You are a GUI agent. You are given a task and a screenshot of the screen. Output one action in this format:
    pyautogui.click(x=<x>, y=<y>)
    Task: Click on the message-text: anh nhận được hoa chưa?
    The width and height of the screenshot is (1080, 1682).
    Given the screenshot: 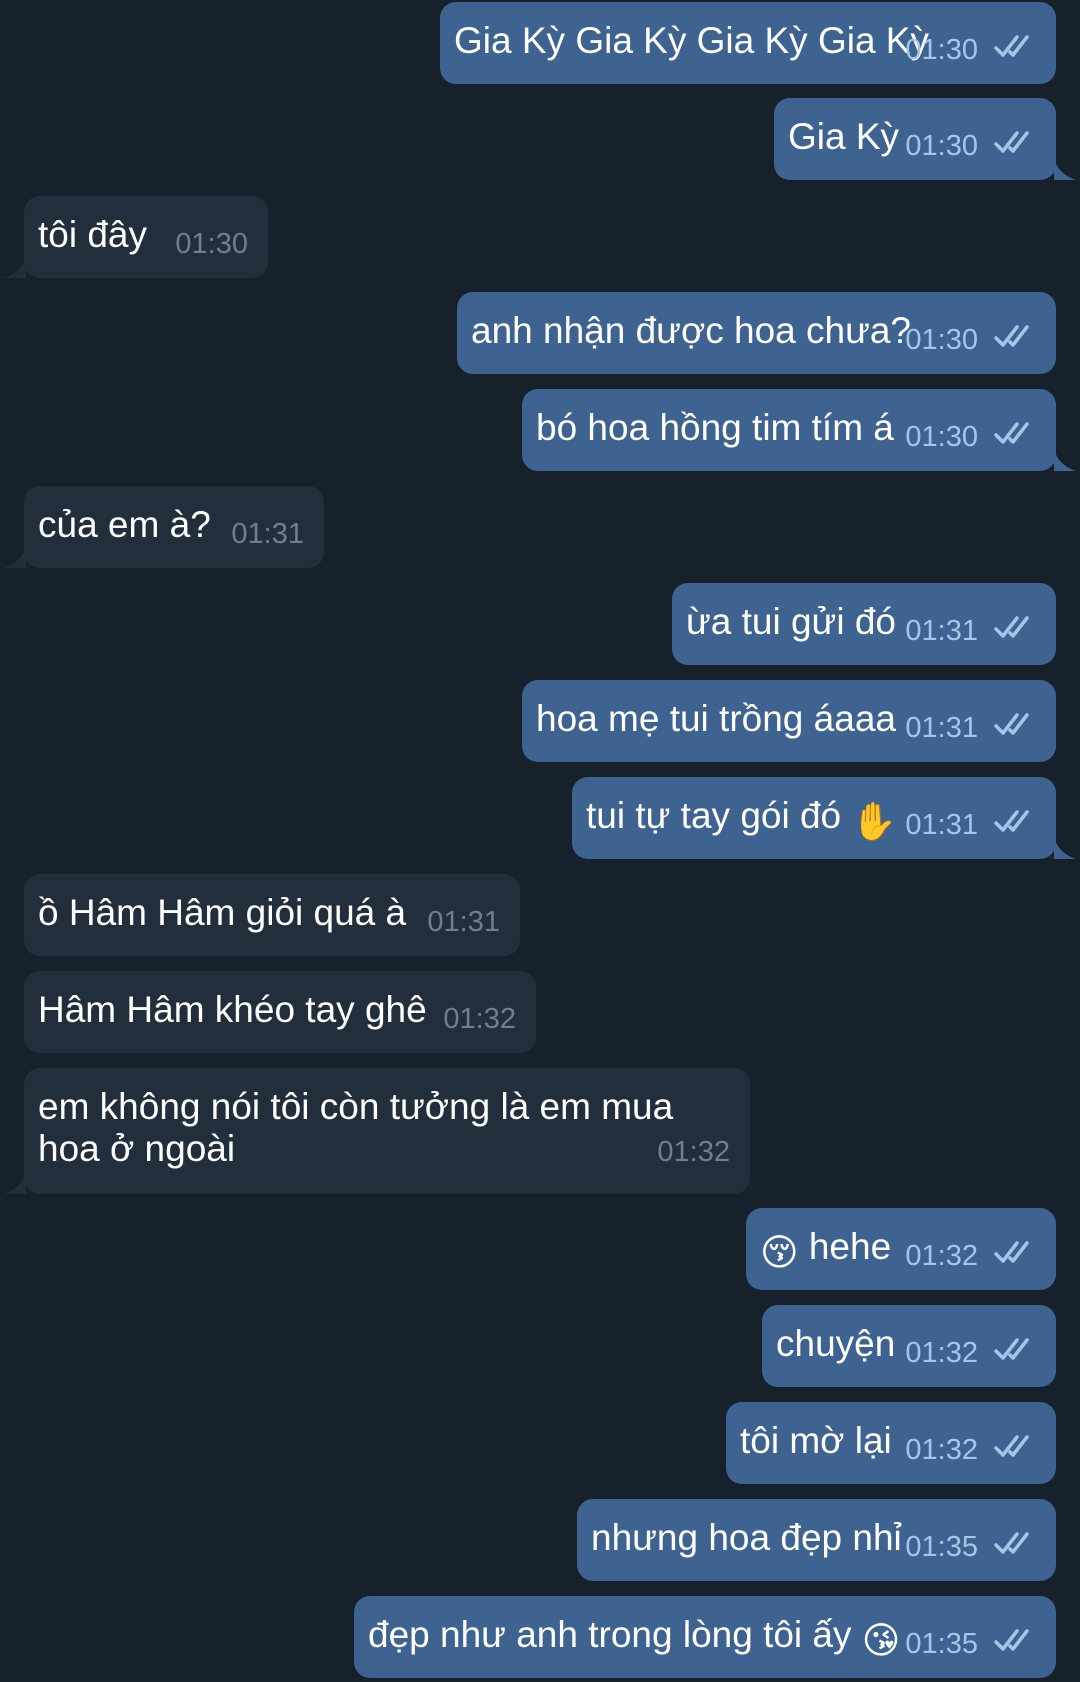 What is the action you would take?
    pyautogui.click(x=691, y=330)
    